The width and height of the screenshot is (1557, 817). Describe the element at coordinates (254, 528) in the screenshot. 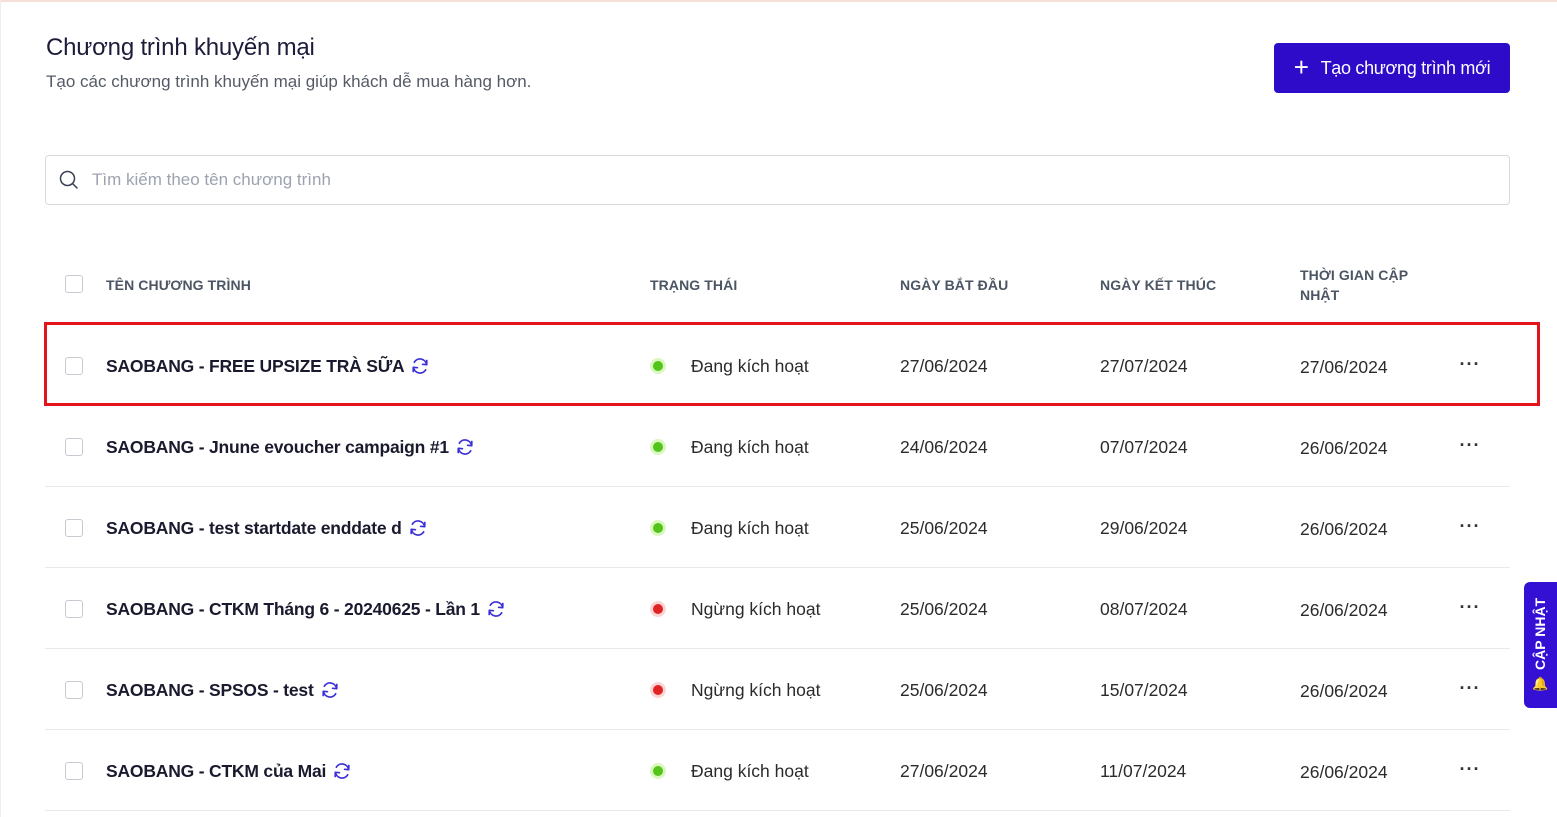

I see `program-name: SAOBANG - test startdate enddate d` at that location.